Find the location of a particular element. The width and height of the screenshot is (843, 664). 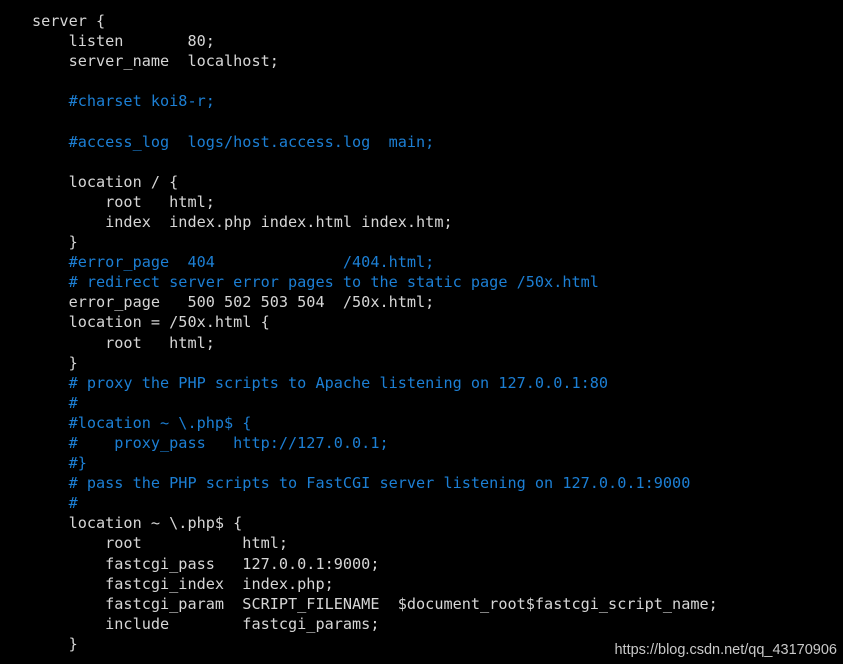

code-line: fastcgi_pass 127.0.0.1:9000; is located at coordinates (206, 563).